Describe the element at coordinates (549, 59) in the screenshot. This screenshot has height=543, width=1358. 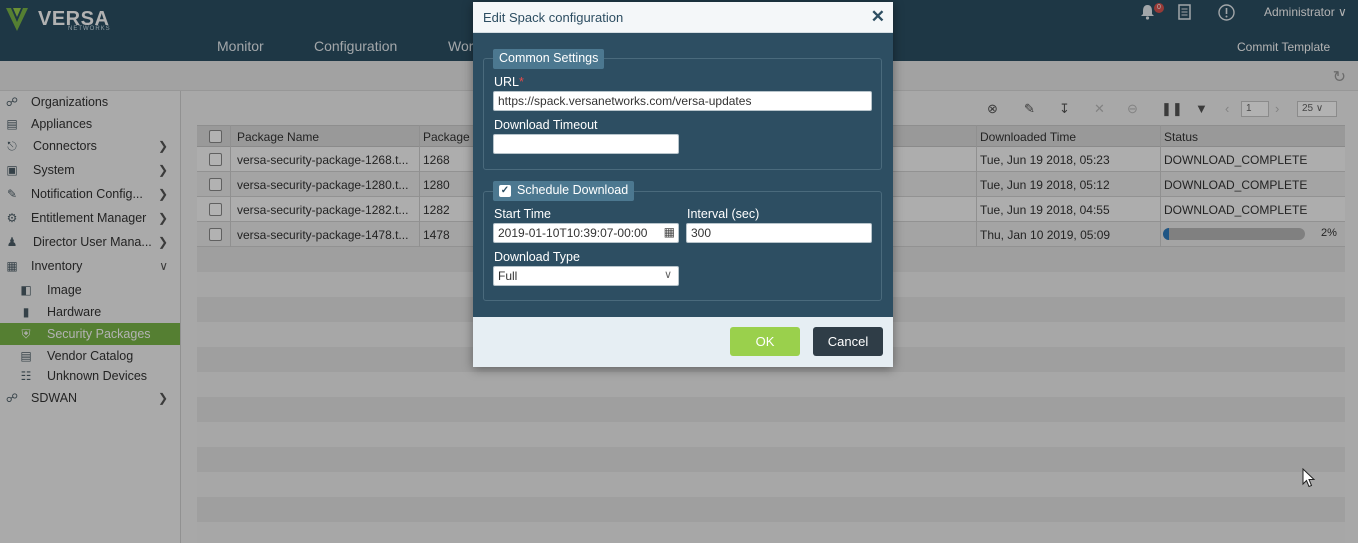
I see `common-settings-legend: Common Settings` at that location.